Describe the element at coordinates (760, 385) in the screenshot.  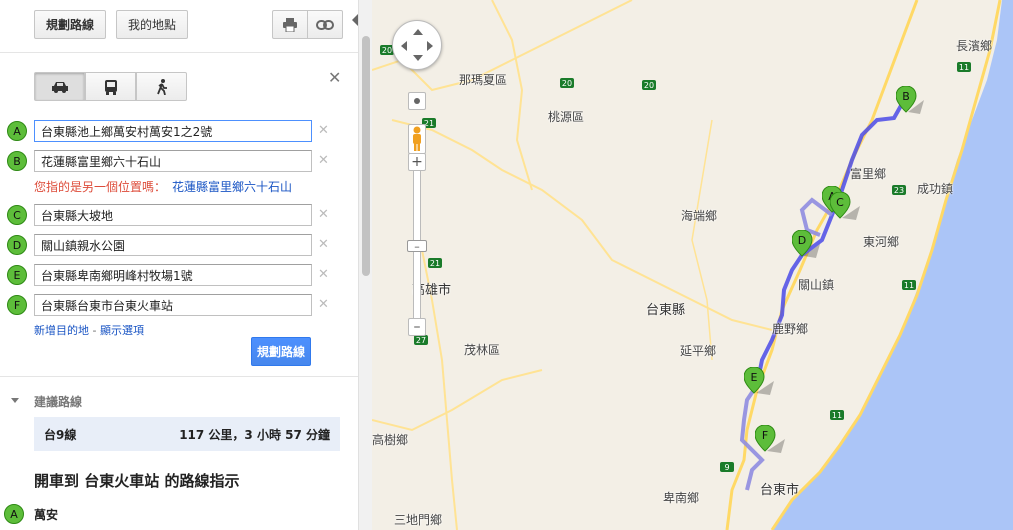
I see `pin-e-icon: E` at that location.